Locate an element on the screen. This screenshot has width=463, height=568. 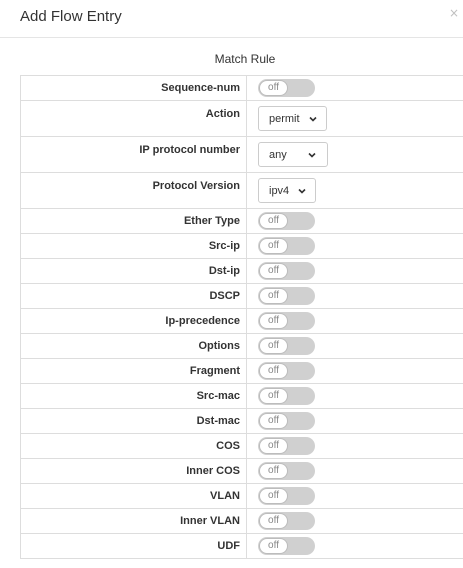
vlan-toggle: off is located at coordinates (286, 496).